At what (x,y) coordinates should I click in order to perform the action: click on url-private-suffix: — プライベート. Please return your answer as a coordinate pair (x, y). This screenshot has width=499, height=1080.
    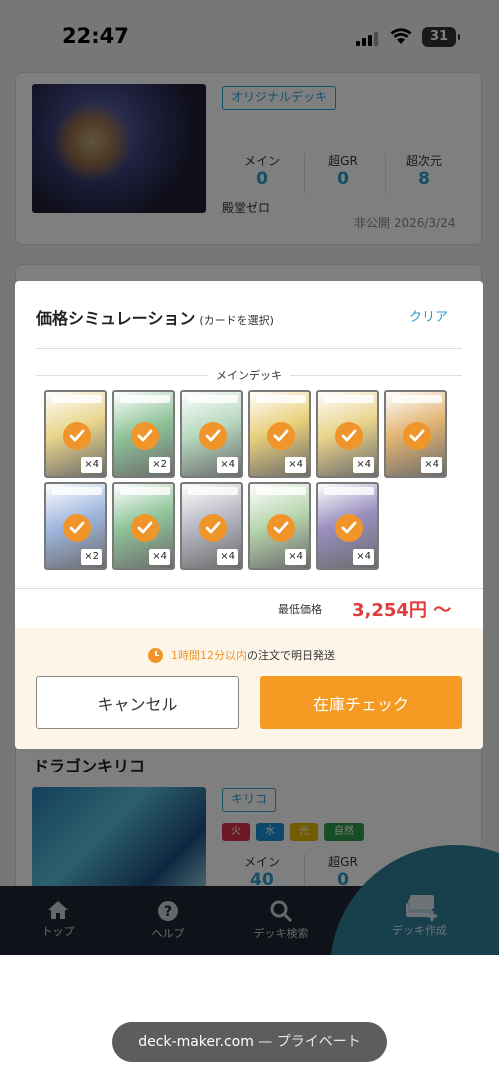
    Looking at the image, I should click on (307, 1042).